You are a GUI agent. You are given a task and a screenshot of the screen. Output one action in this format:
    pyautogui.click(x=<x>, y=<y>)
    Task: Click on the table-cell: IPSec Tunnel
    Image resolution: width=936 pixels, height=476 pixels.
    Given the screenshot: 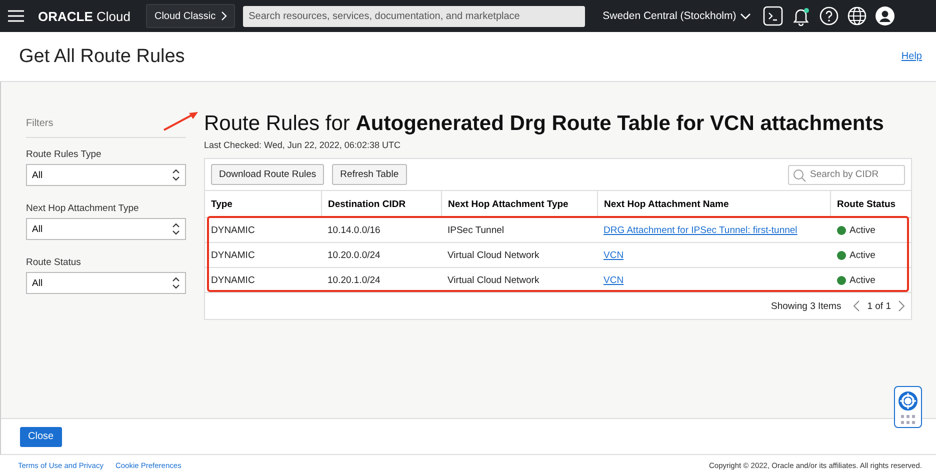 What is the action you would take?
    pyautogui.click(x=520, y=230)
    